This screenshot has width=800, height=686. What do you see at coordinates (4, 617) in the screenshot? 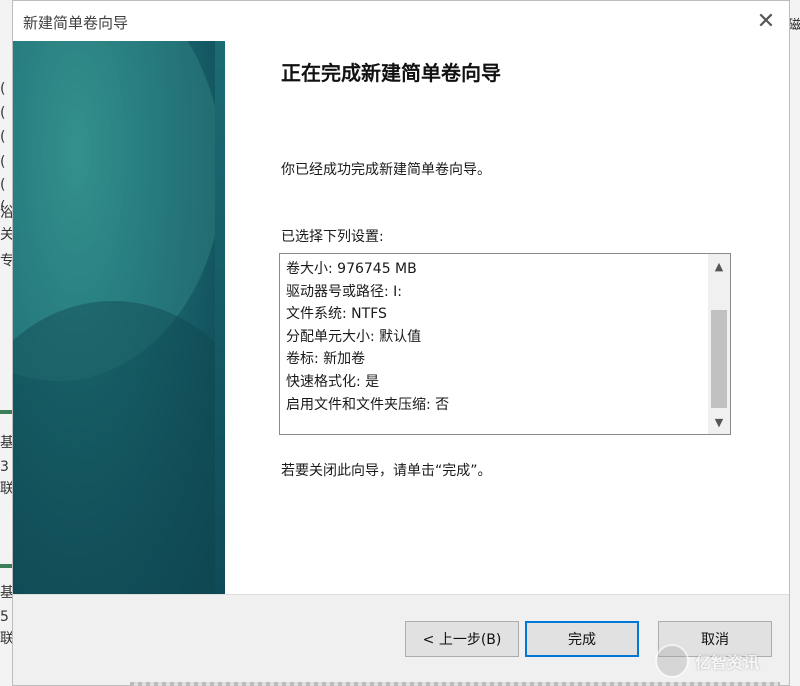
I see `bg-glyph: 5` at bounding box center [4, 617].